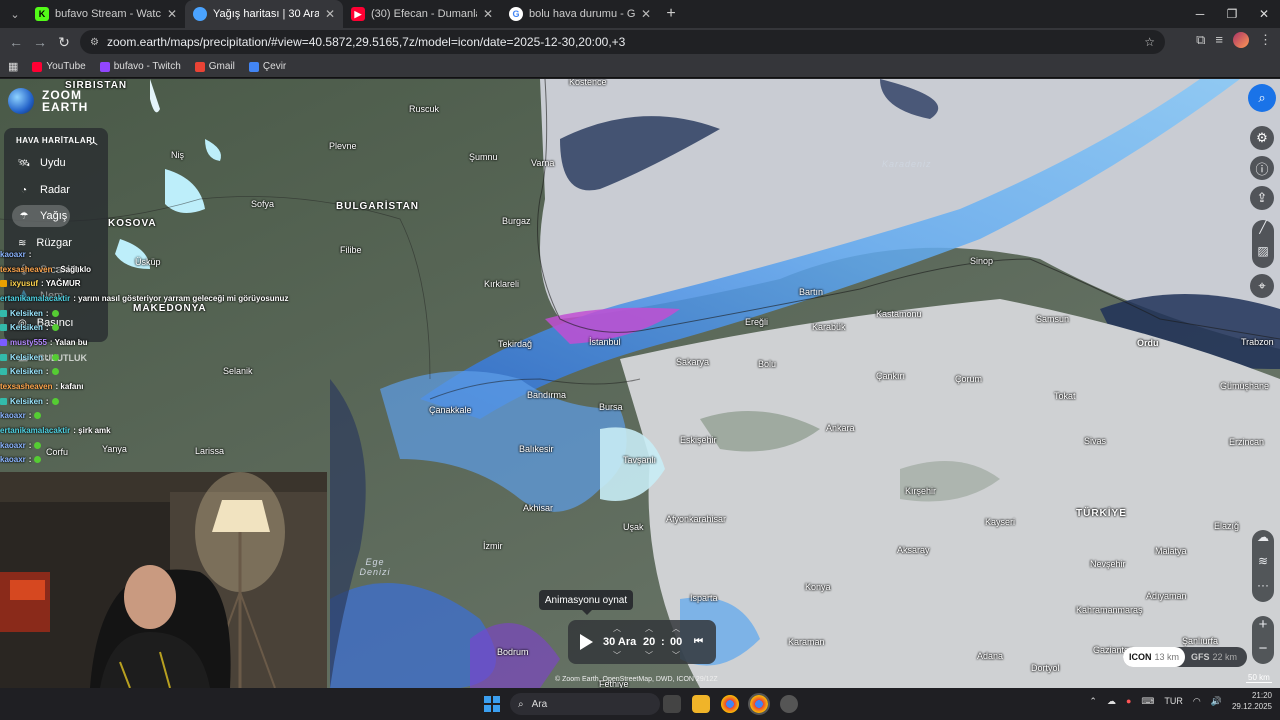 This screenshot has width=1280, height=720. Describe the element at coordinates (1263, 590) in the screenshot. I see `more-icon: ···` at that location.